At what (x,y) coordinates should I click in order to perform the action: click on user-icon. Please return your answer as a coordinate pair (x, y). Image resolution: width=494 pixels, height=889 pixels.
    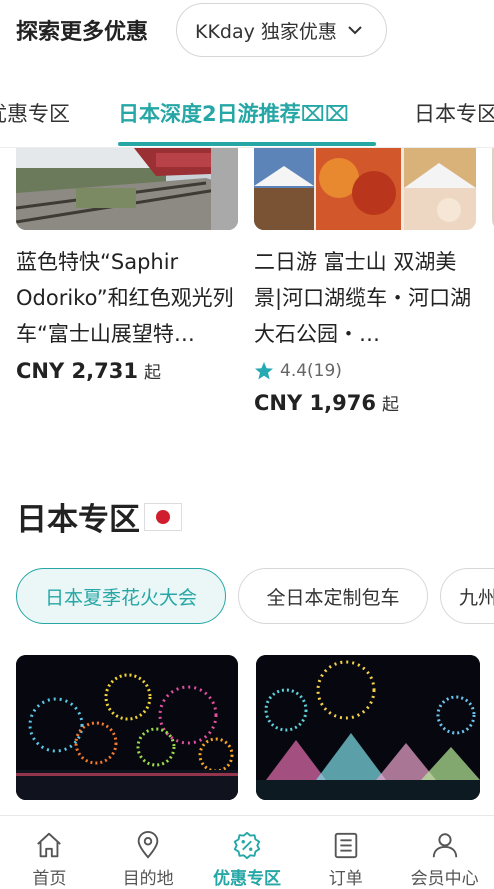
    Looking at the image, I should click on (444, 845).